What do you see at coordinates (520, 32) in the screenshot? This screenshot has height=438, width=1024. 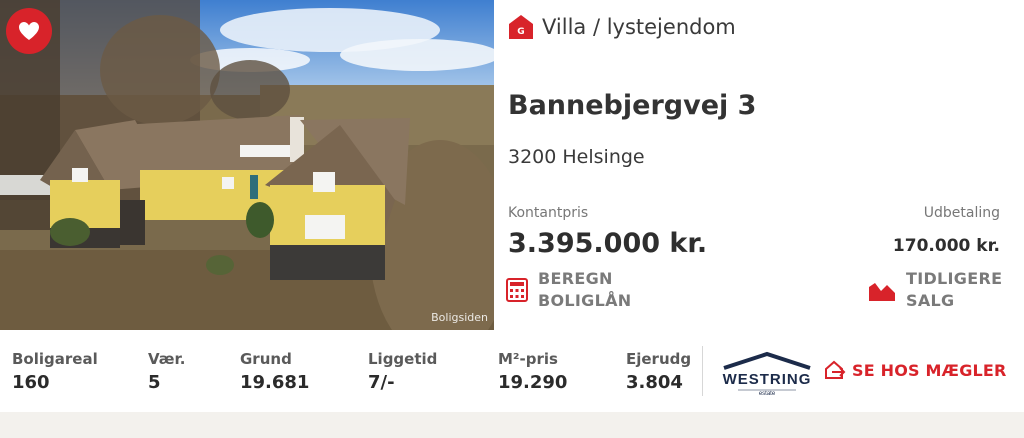 I see `badge-letter: G` at bounding box center [520, 32].